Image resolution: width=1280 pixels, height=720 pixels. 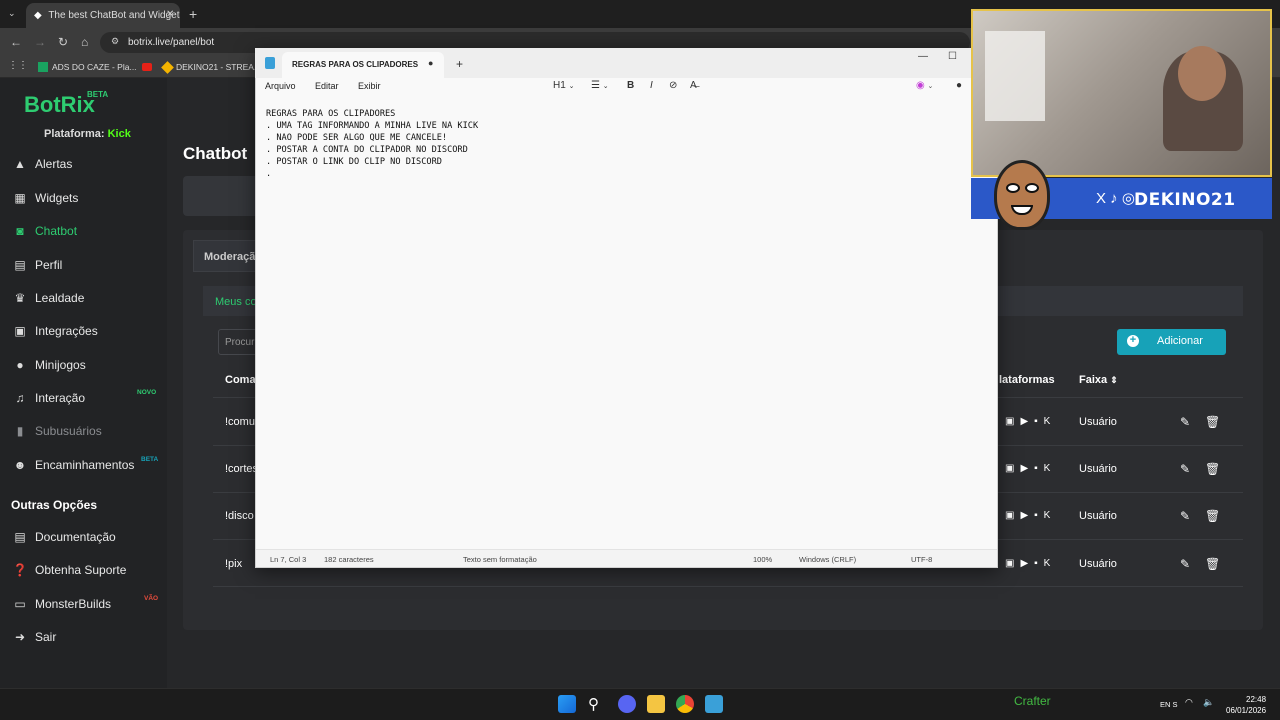 I want to click on table-row-command: !disco, so click(x=239, y=516).